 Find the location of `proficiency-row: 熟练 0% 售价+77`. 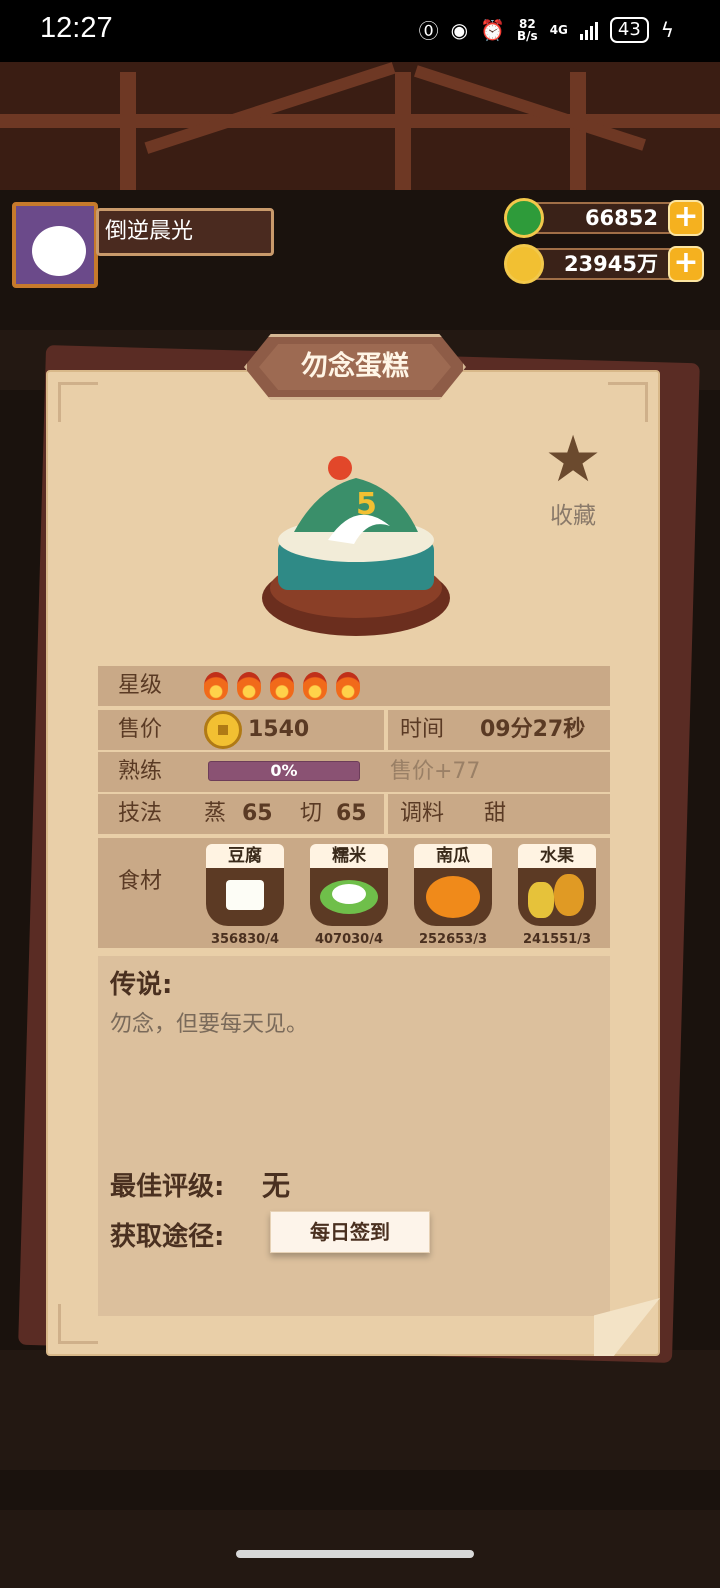

proficiency-row: 熟练 0% 售价+77 is located at coordinates (354, 772).